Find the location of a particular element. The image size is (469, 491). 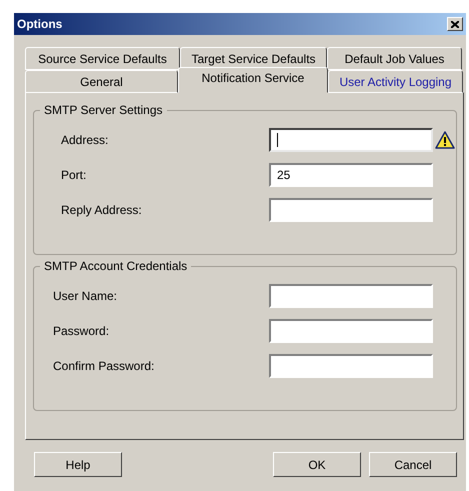

group-title: SMTP Account Credentials is located at coordinates (116, 266).